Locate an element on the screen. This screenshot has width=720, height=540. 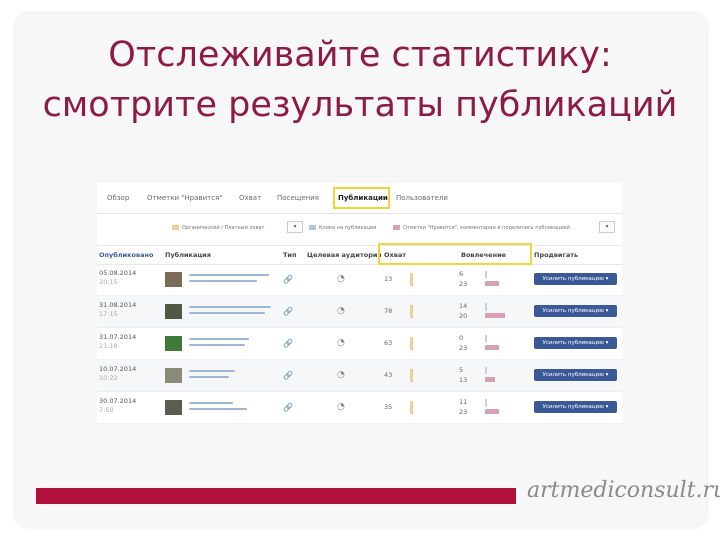
engagement-values: 14 20 is located at coordinates (463, 311).